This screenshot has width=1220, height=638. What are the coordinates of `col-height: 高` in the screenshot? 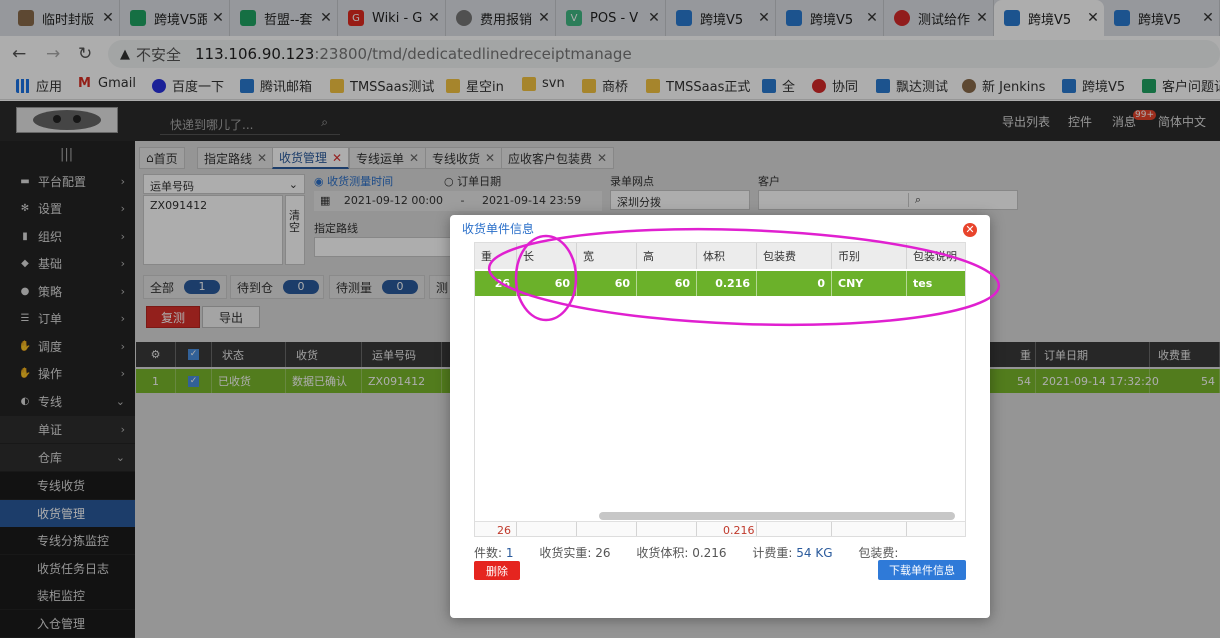 It's located at (667, 256).